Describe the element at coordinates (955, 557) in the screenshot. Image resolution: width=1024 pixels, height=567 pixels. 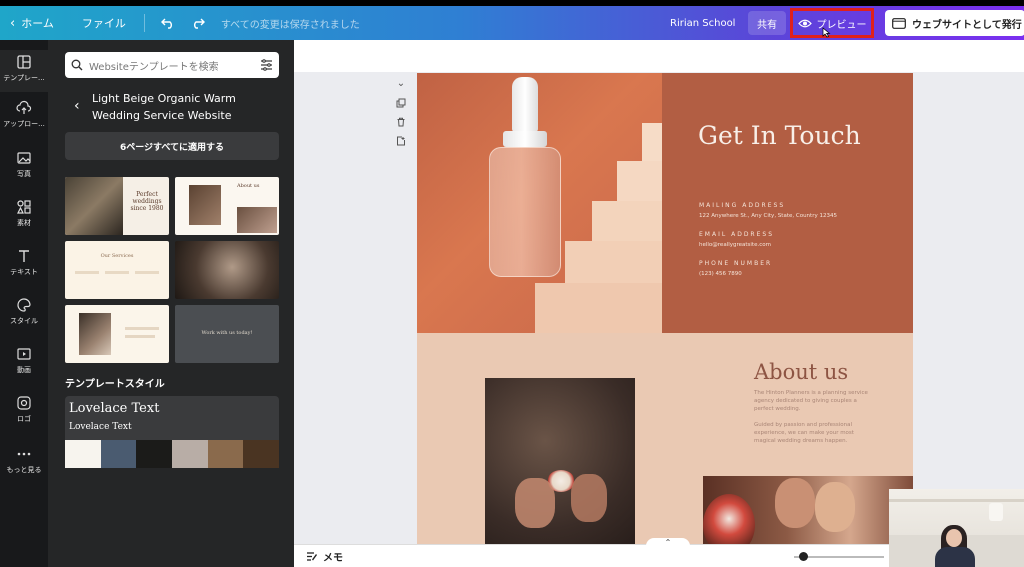
I see `webcam-person-body` at that location.